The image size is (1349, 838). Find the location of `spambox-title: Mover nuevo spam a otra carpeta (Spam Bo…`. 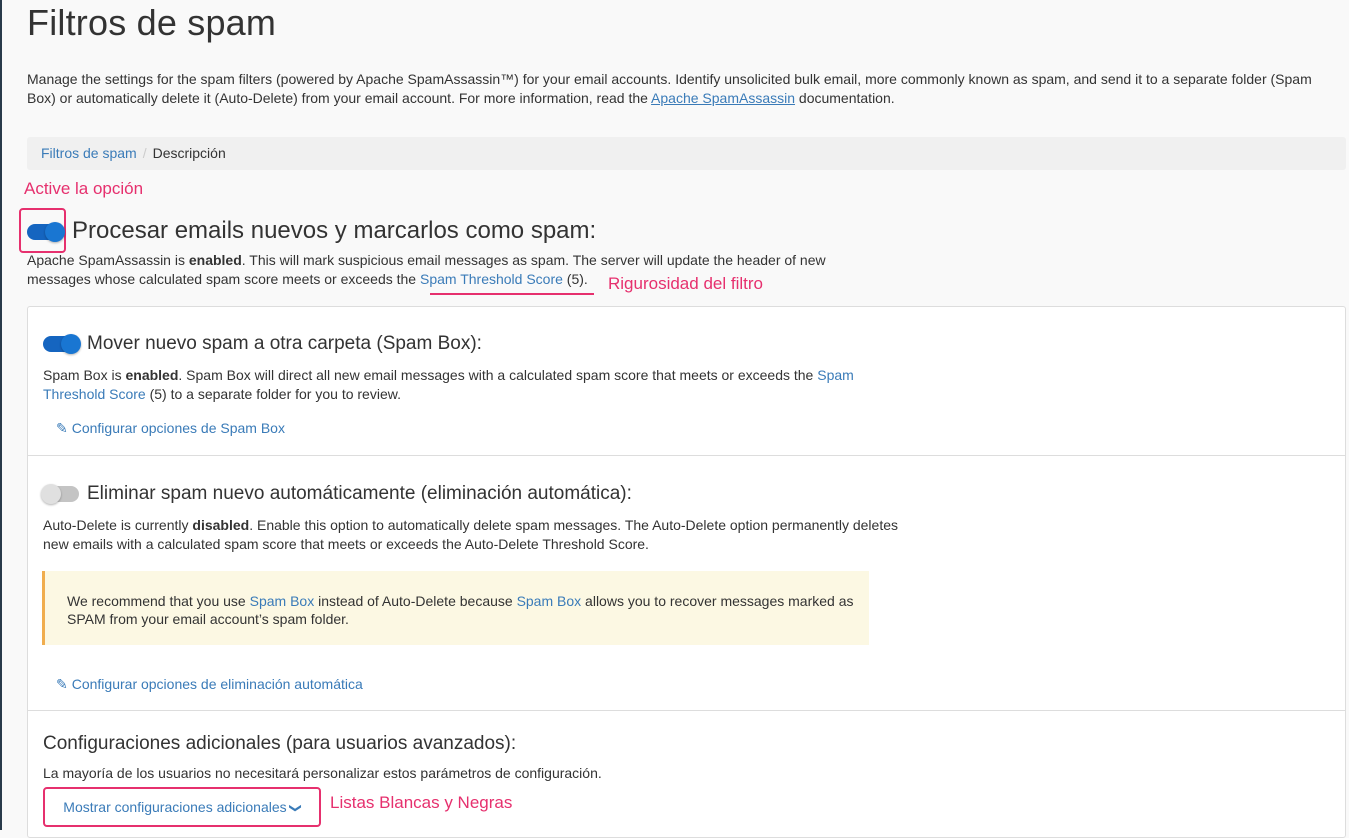

spambox-title: Mover nuevo spam a otra carpeta (Spam Bo… is located at coordinates (284, 343).